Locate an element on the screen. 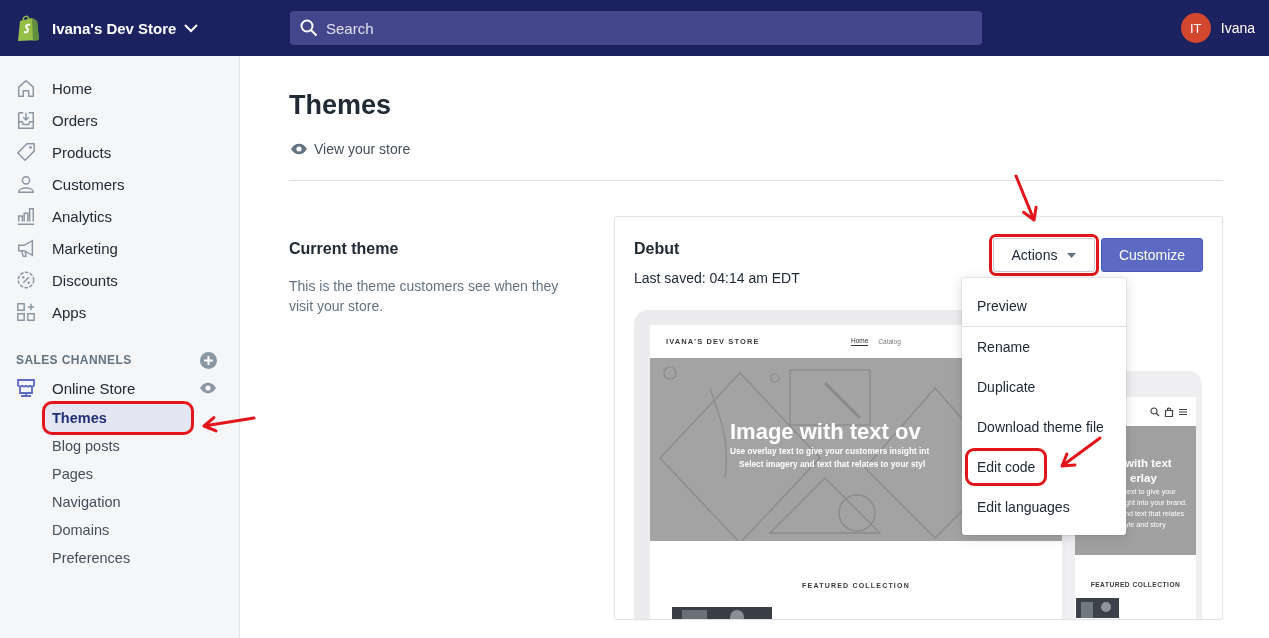 The height and width of the screenshot is (638, 1269). menu-item: Edit languages is located at coordinates (1044, 507).